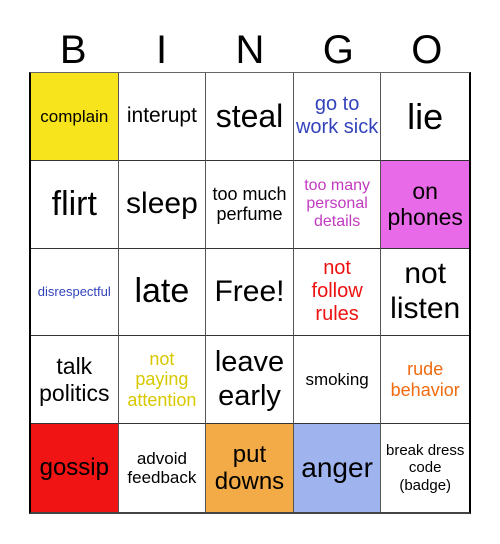 Image resolution: width=500 pixels, height=544 pixels. What do you see at coordinates (337, 292) in the screenshot?
I see `bingo-cell: not follow rules` at bounding box center [337, 292].